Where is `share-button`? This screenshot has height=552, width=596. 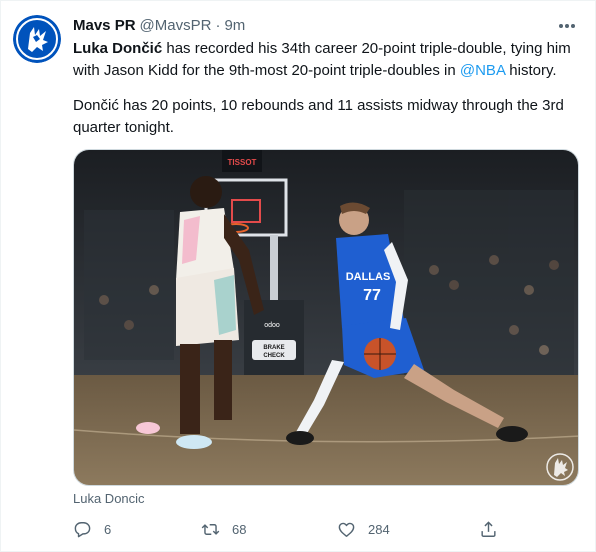
share-button is located at coordinates (488, 529).